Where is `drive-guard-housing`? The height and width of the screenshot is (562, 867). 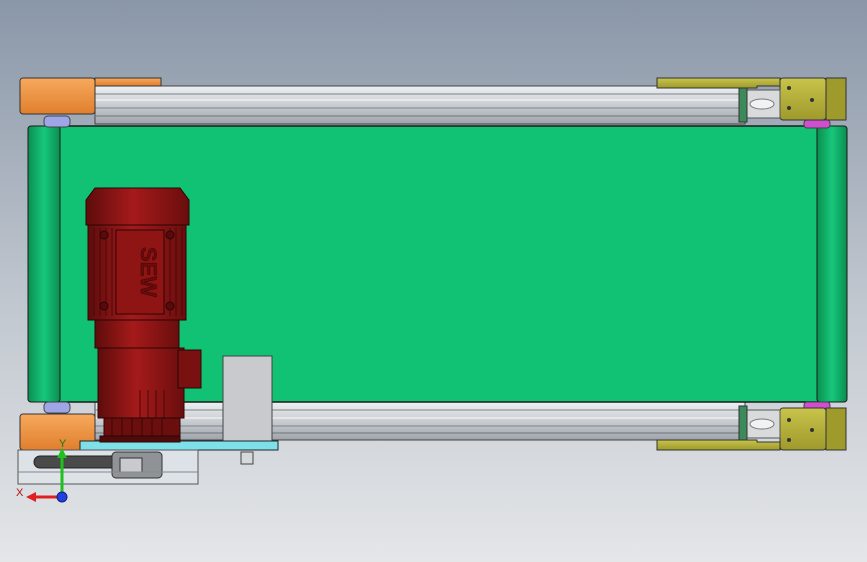
drive-guard-housing is located at coordinates (108, 467).